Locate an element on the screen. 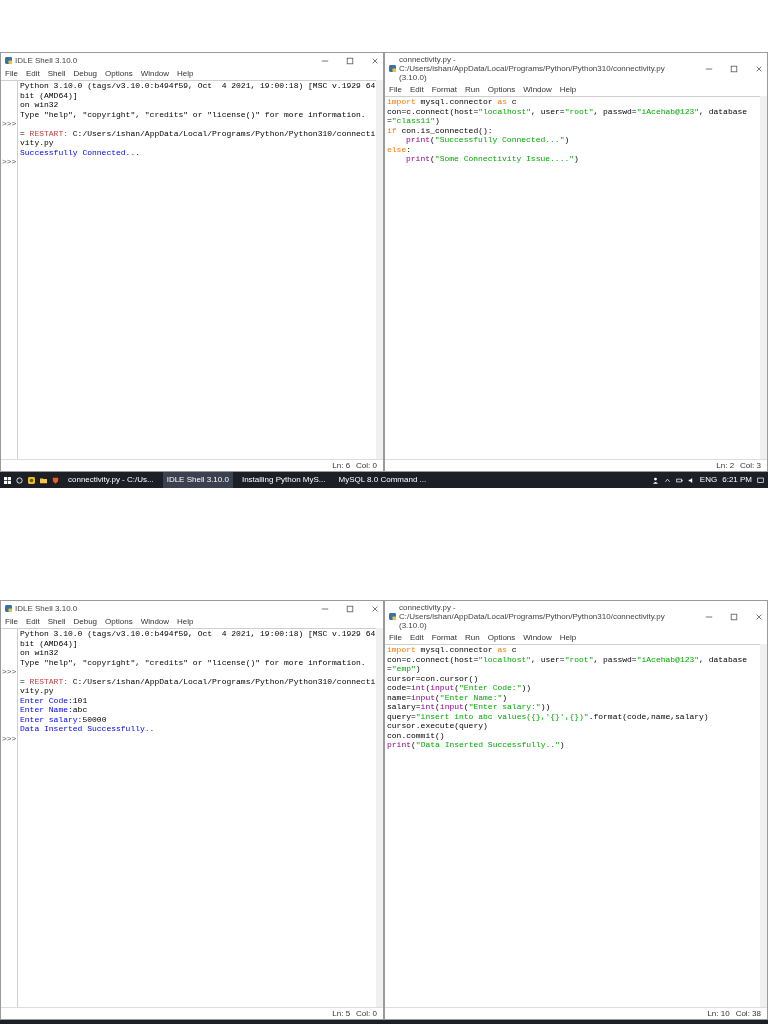 This screenshot has height=1024, width=768. notification-icon is located at coordinates (760, 480).